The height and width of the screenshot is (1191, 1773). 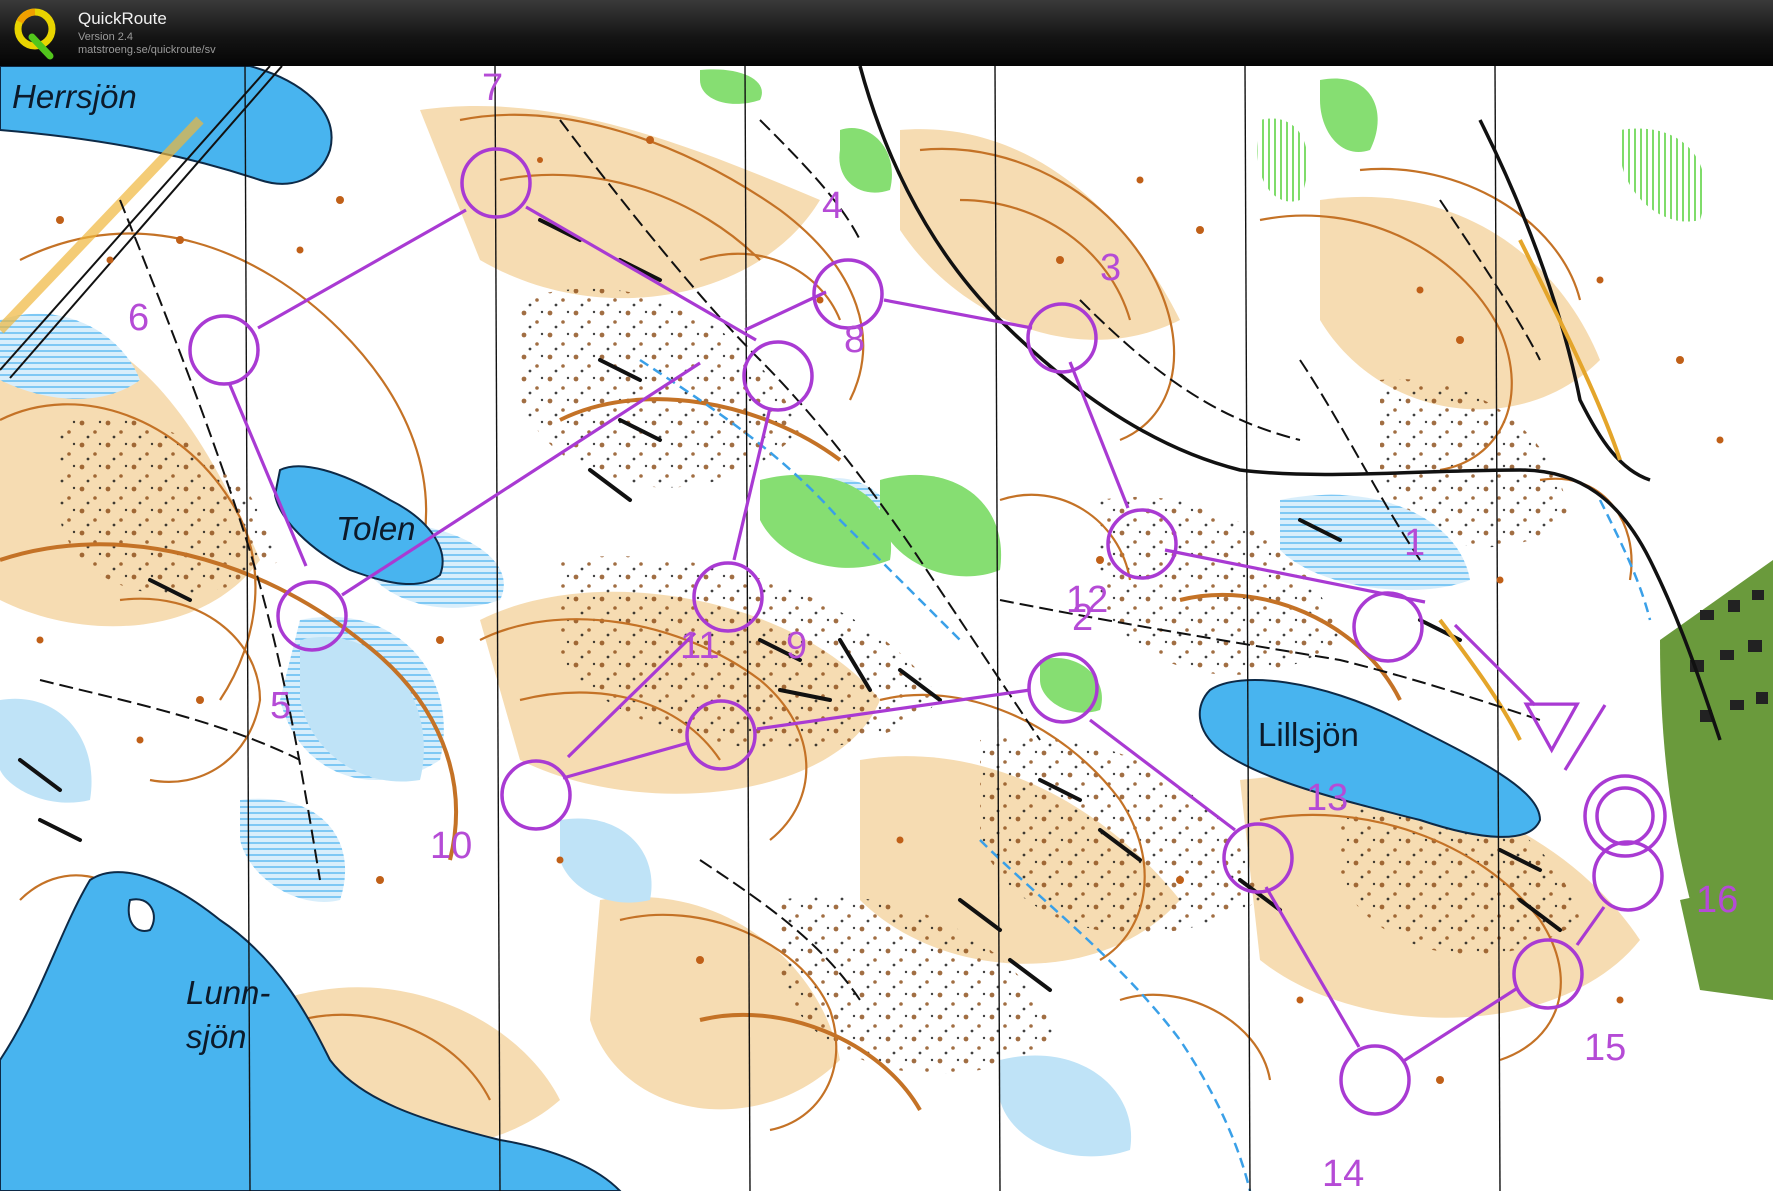 I want to click on control-number-15: 15, so click(x=1605, y=1048).